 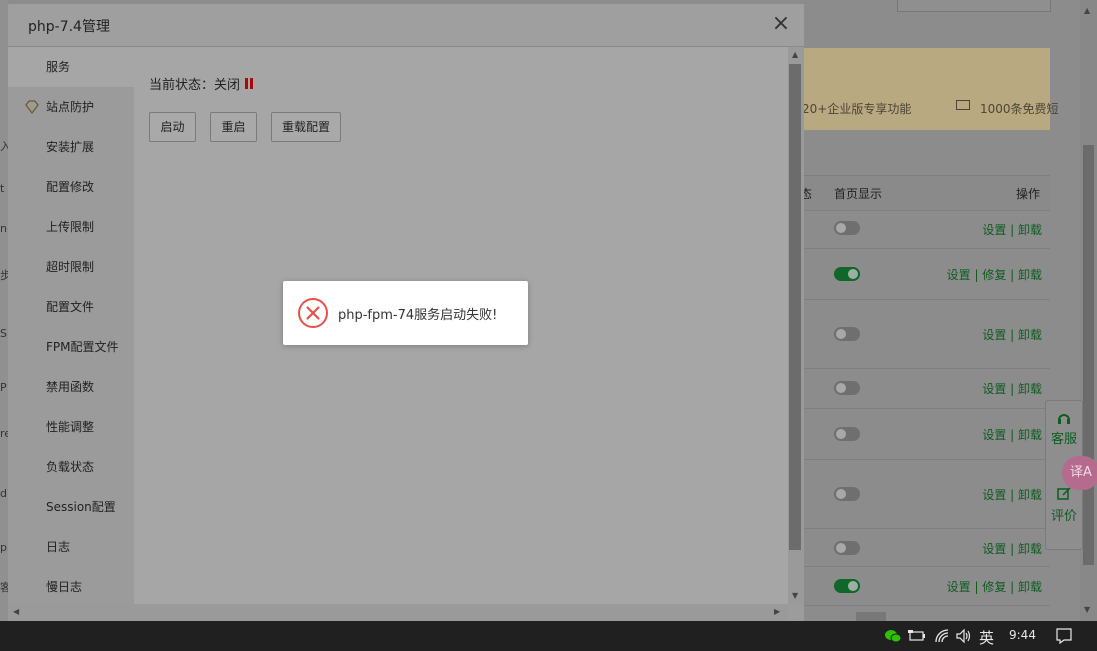 What do you see at coordinates (777, 611) in the screenshot?
I see `scroll-right-arrow: ▶` at bounding box center [777, 611].